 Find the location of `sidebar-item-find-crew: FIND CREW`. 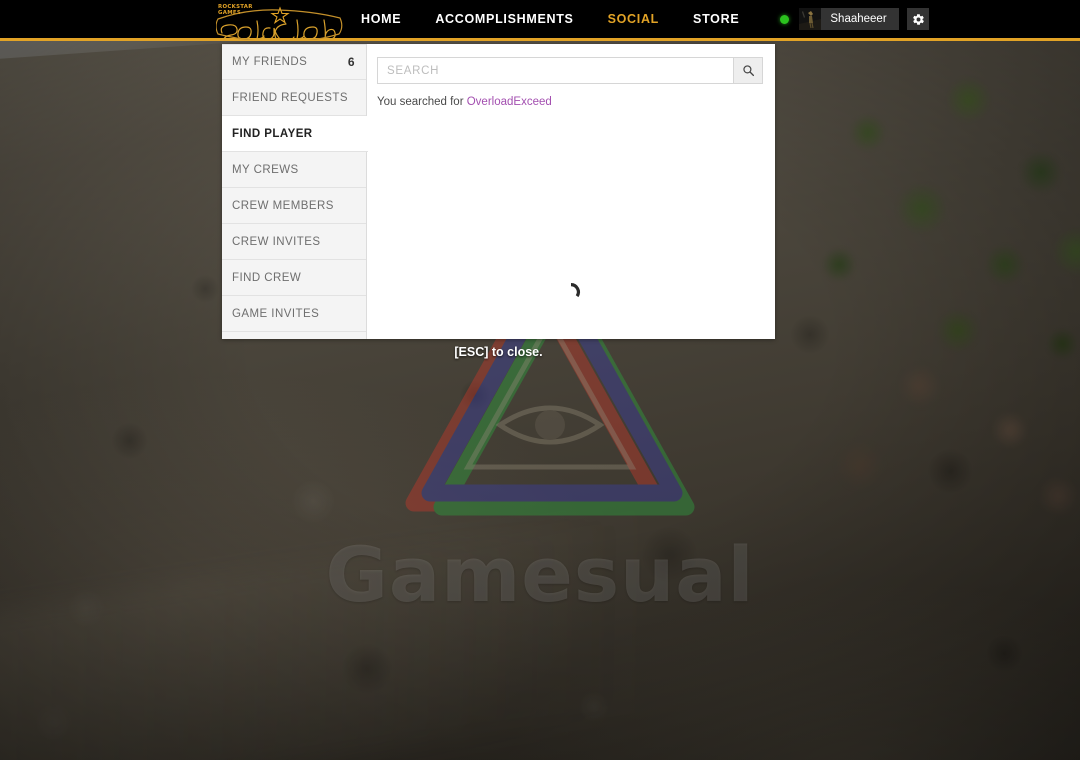

sidebar-item-find-crew: FIND CREW is located at coordinates (294, 278).